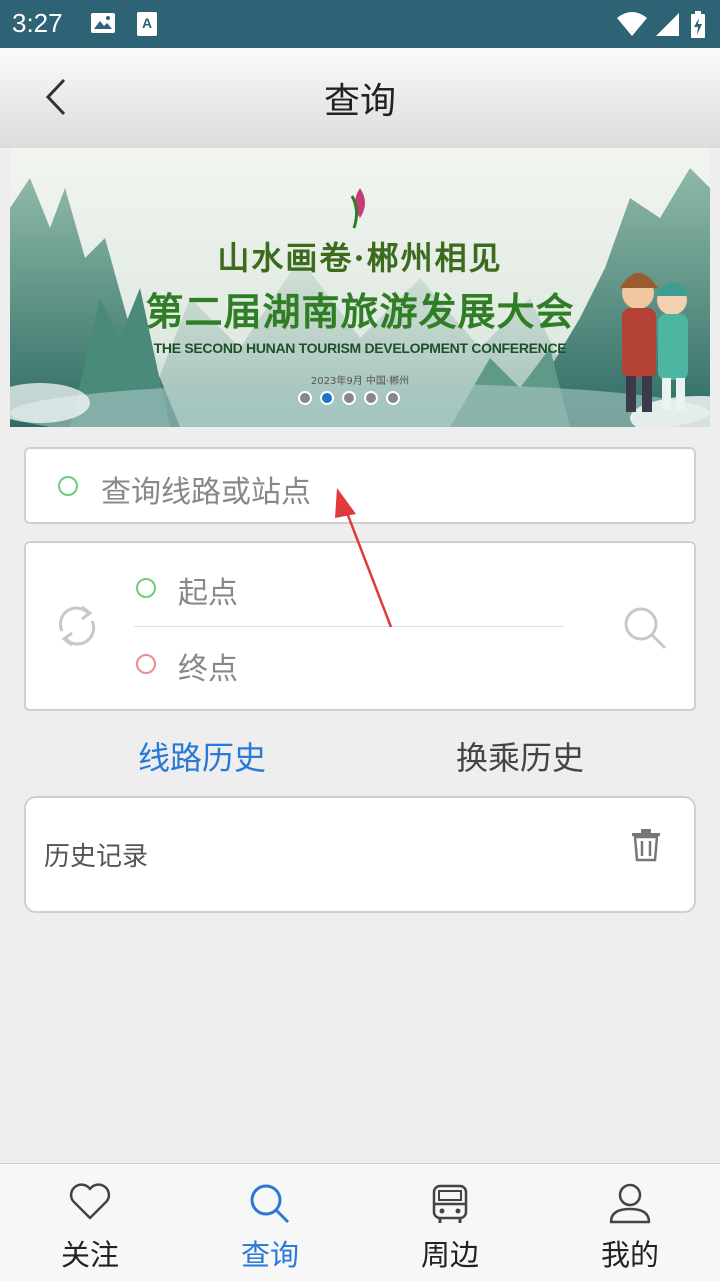 The height and width of the screenshot is (1281, 720). I want to click on nav-query: 查询, so click(270, 1222).